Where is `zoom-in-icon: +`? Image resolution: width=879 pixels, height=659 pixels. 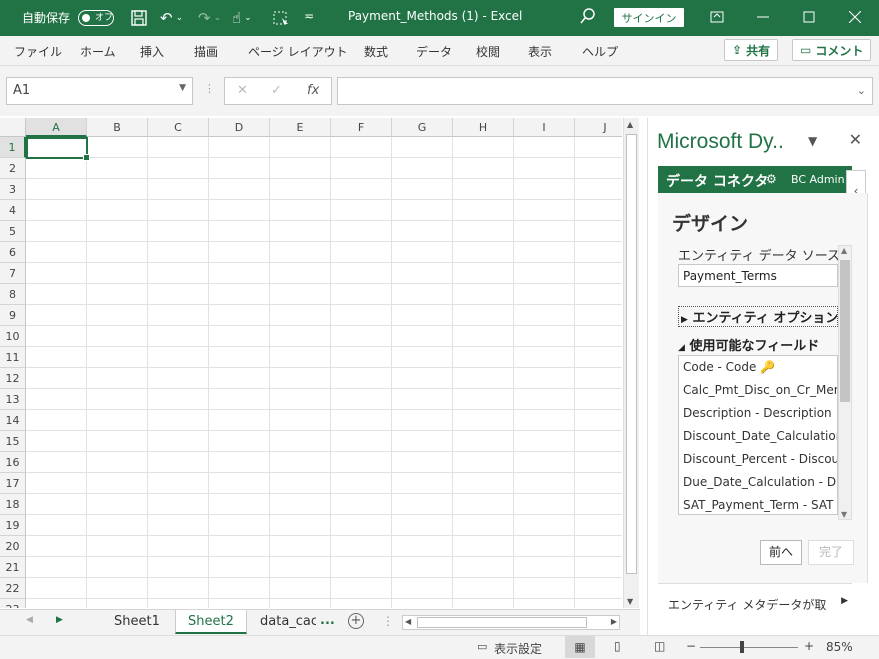 zoom-in-icon: + is located at coordinates (809, 646).